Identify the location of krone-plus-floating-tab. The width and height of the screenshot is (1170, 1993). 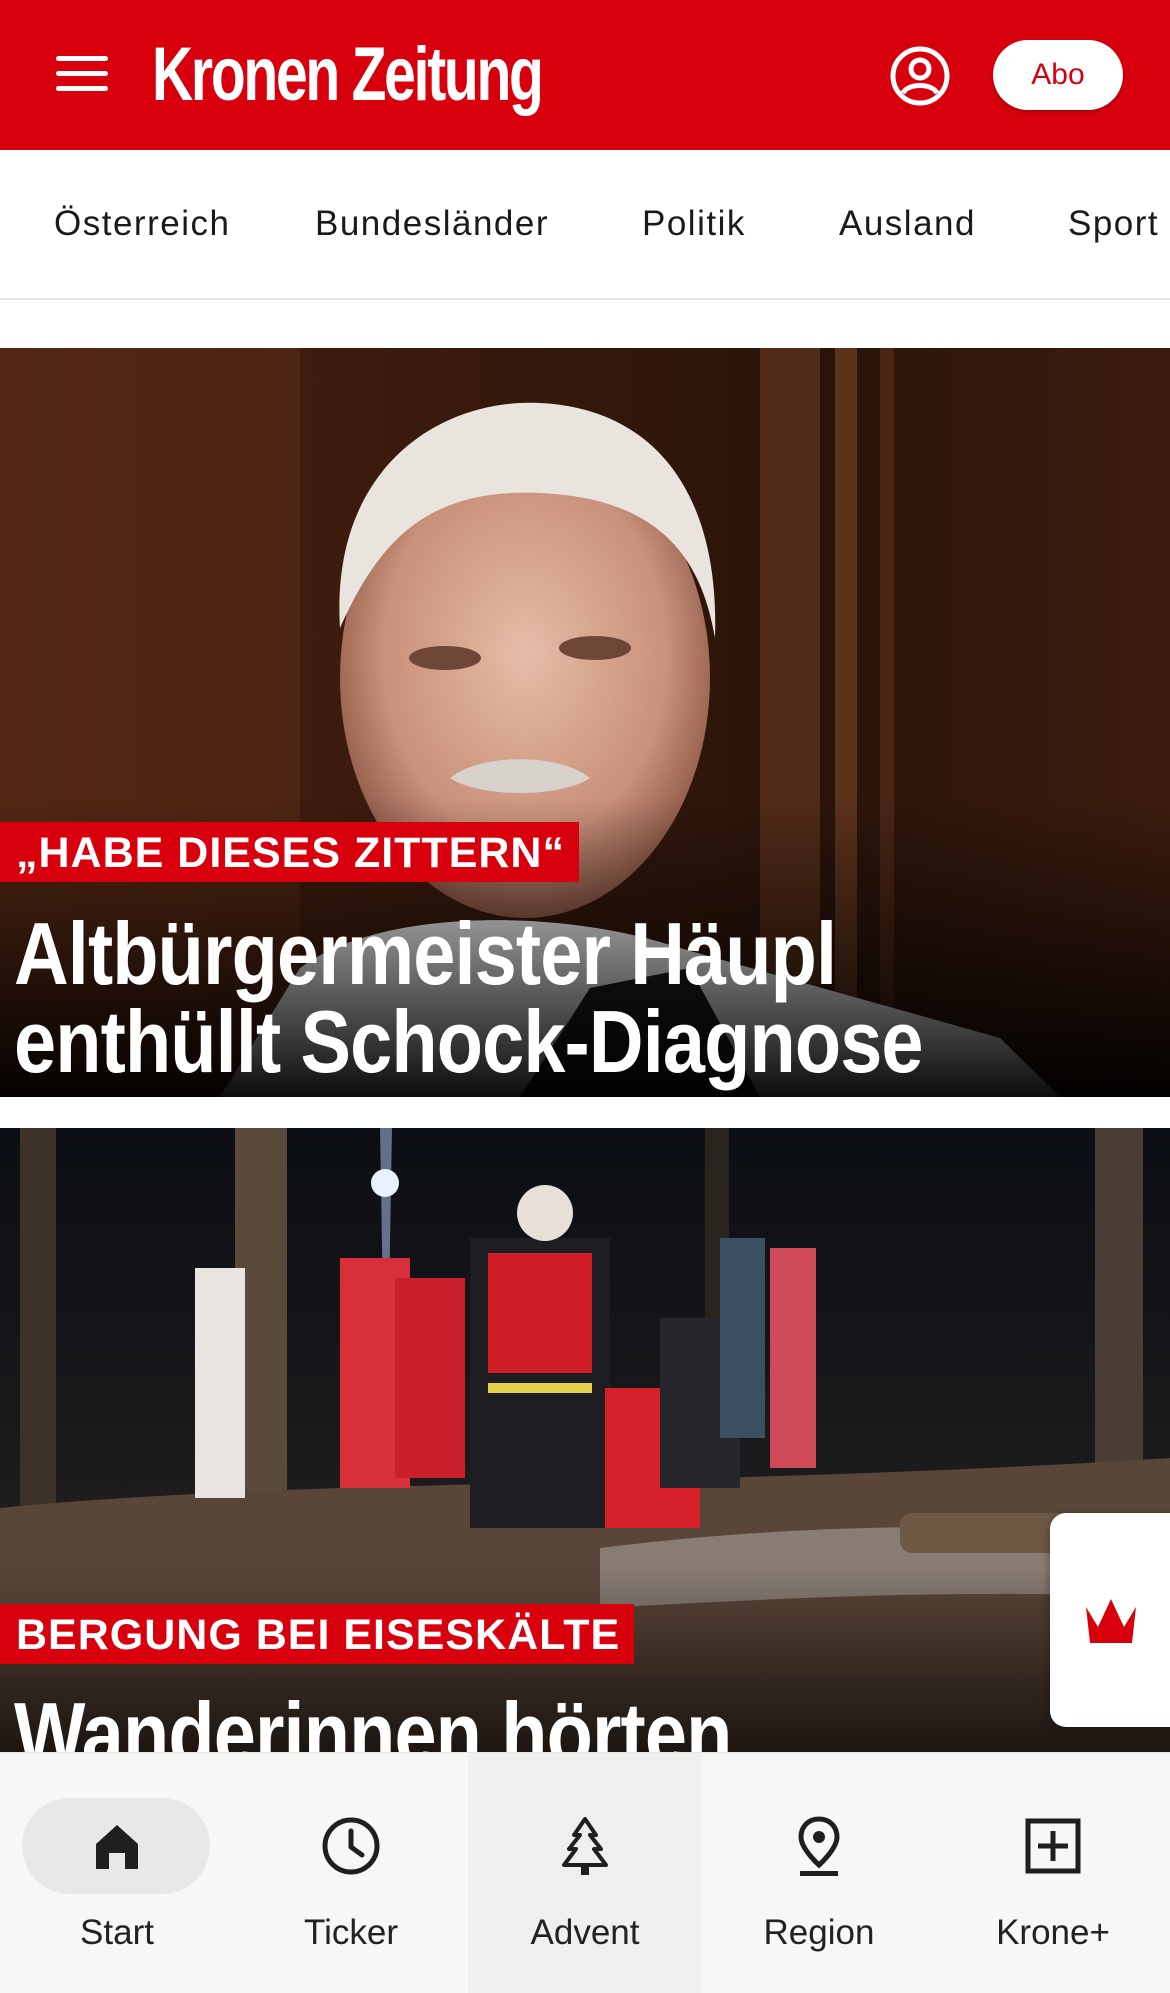
(1110, 1620).